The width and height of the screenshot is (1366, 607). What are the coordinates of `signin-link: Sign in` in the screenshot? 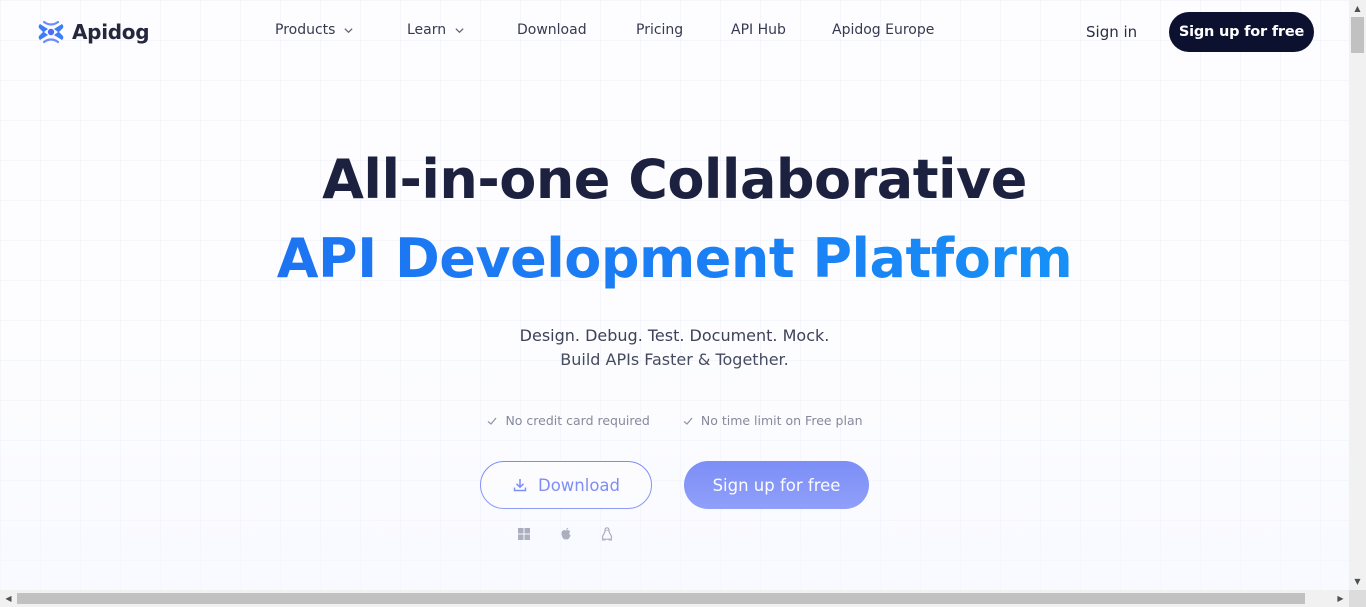 It's located at (1111, 32).